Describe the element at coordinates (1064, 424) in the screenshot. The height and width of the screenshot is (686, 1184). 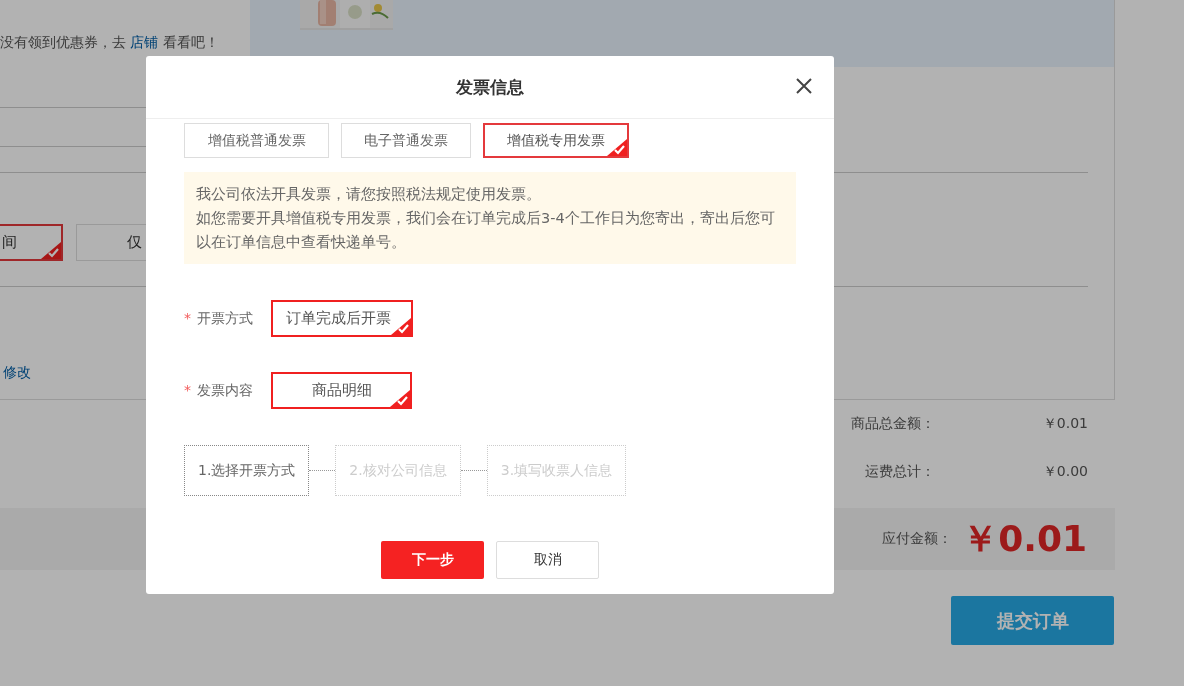
I see `summary-value: ￥0.01` at that location.